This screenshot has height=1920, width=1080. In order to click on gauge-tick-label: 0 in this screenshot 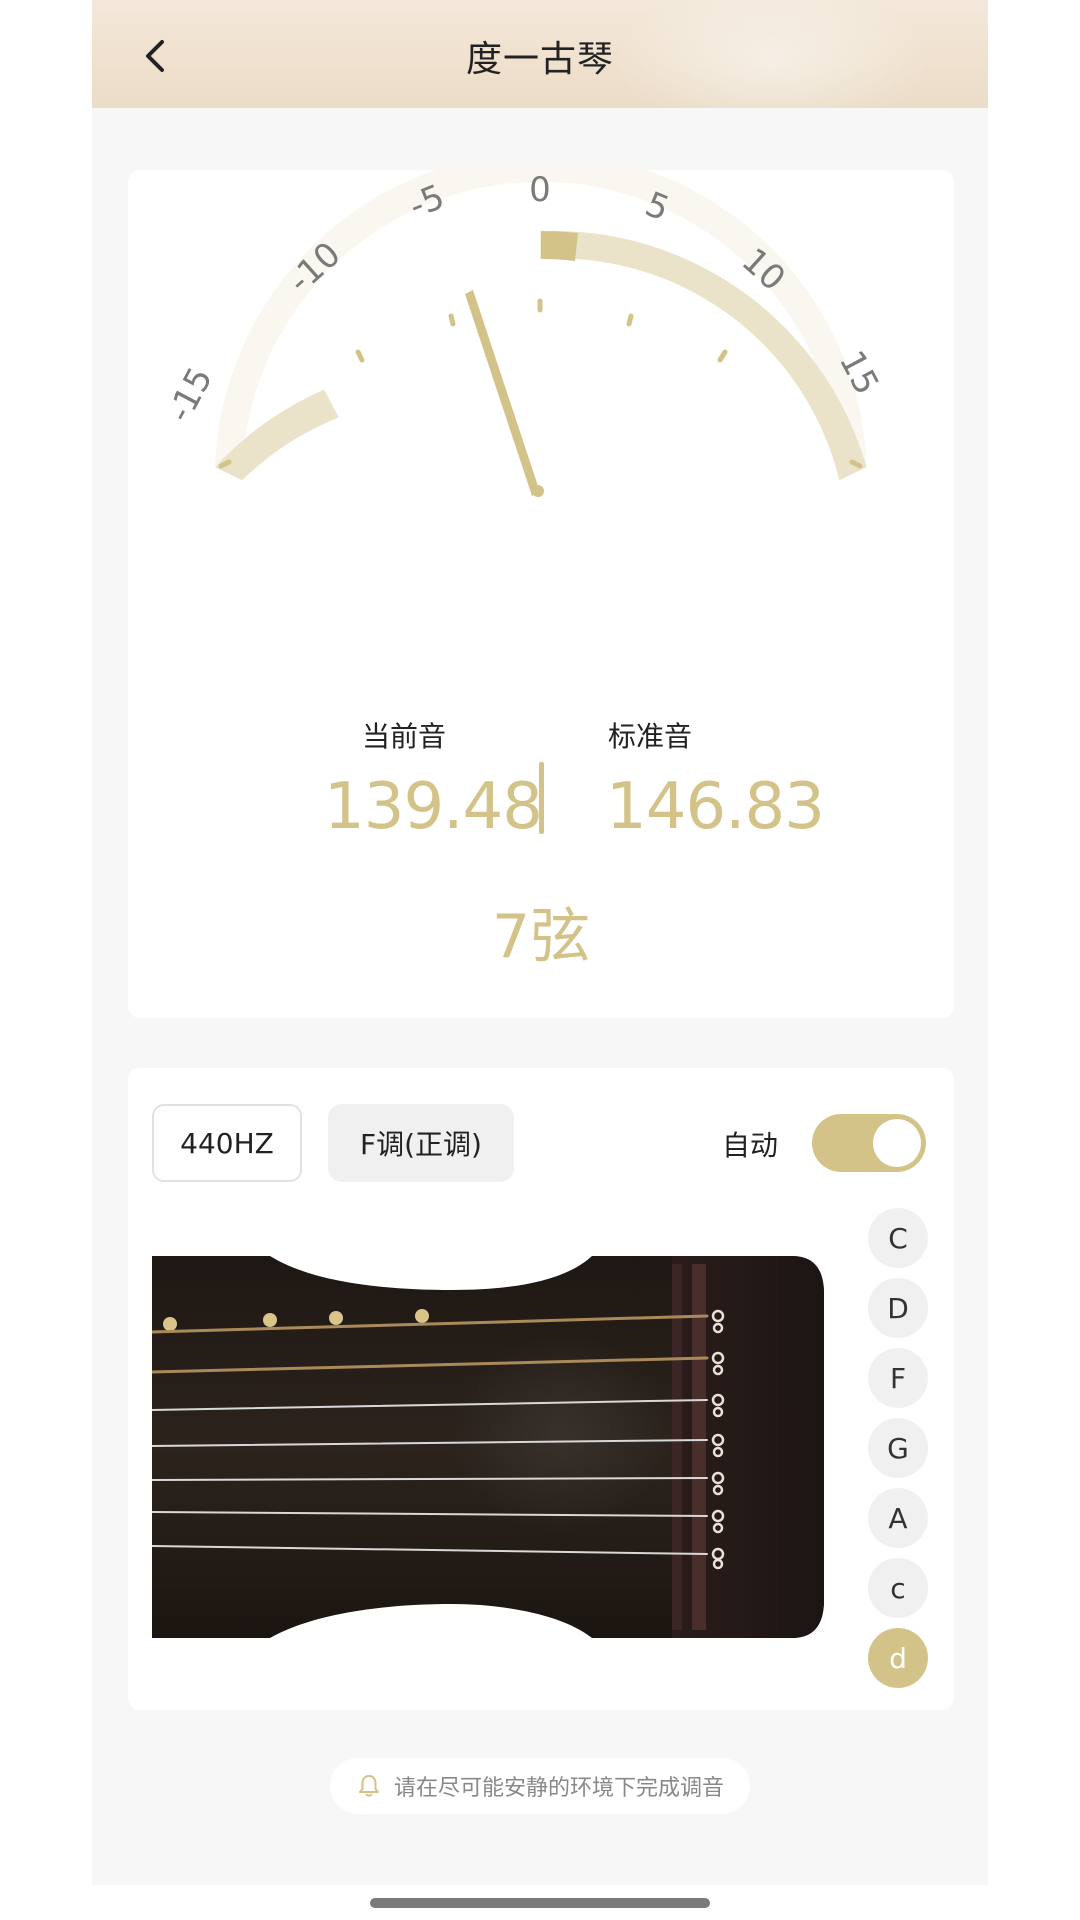, I will do `click(540, 190)`.